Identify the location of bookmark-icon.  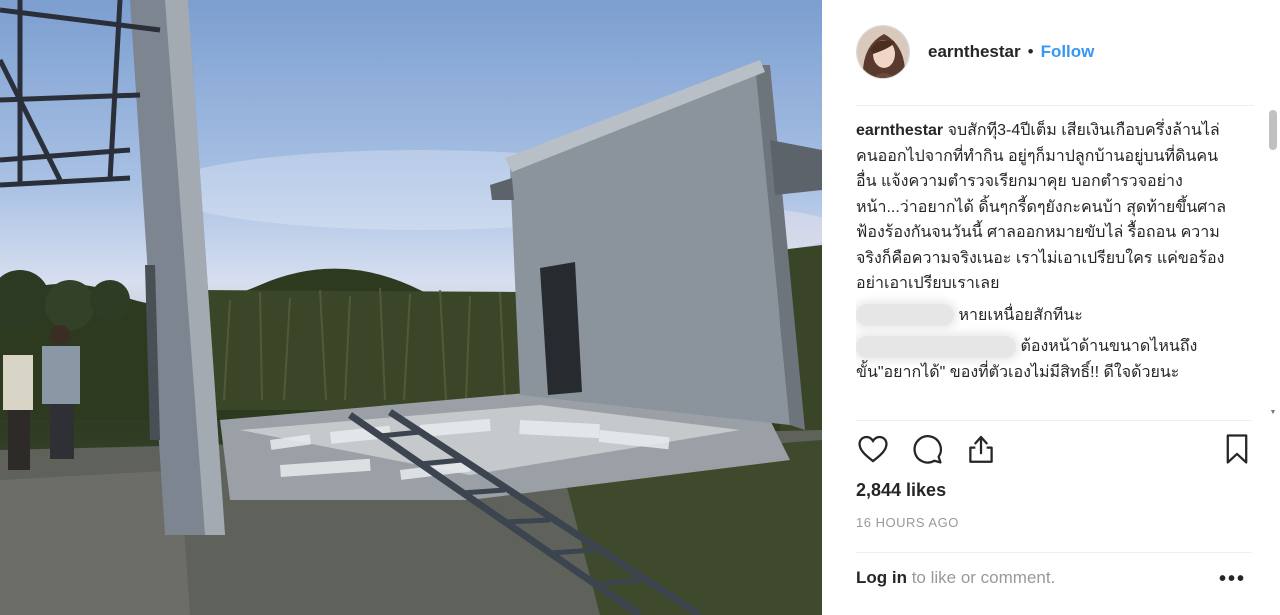
(1238, 450).